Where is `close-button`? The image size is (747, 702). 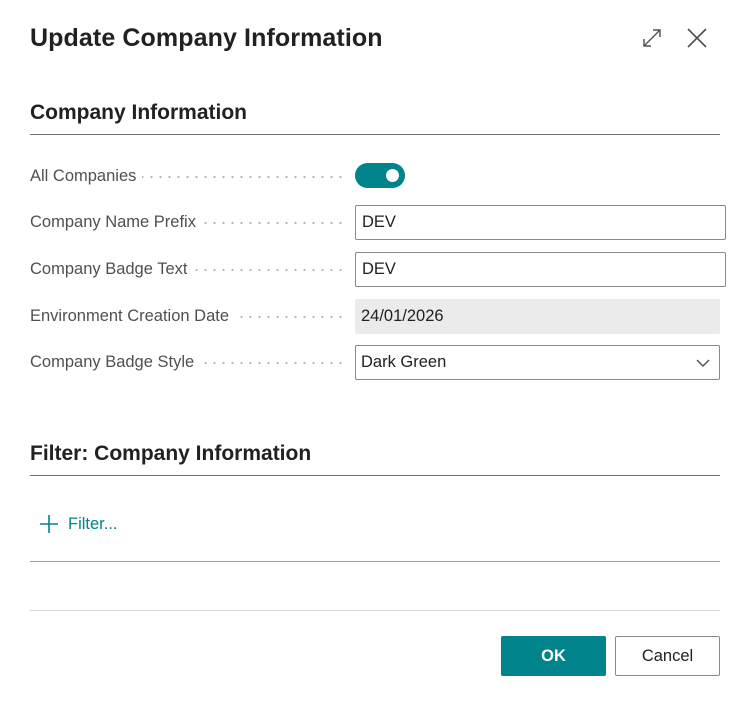
close-button is located at coordinates (697, 38).